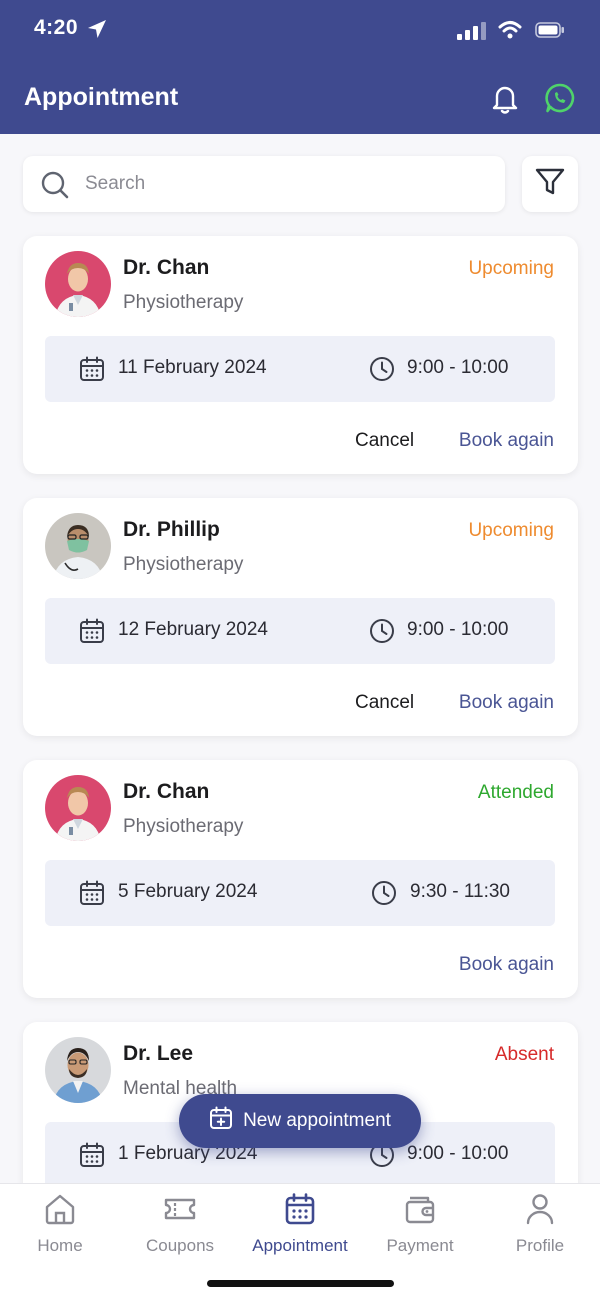 The image size is (600, 1300). What do you see at coordinates (317, 1120) in the screenshot?
I see `new-appointment-label: New appointment` at bounding box center [317, 1120].